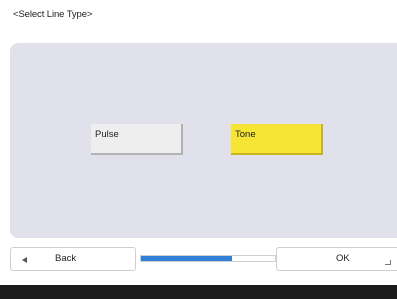 The height and width of the screenshot is (299, 397). I want to click on back-button-label: Back, so click(66, 258).